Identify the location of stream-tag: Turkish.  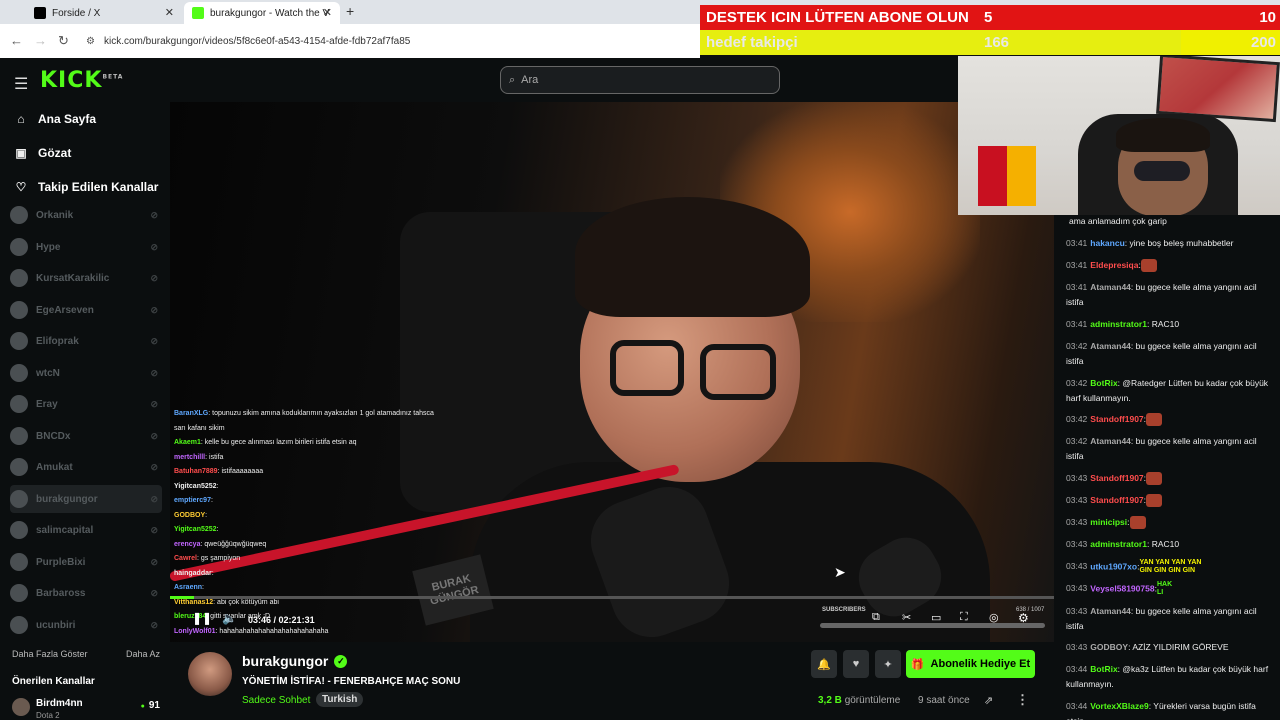
(340, 699).